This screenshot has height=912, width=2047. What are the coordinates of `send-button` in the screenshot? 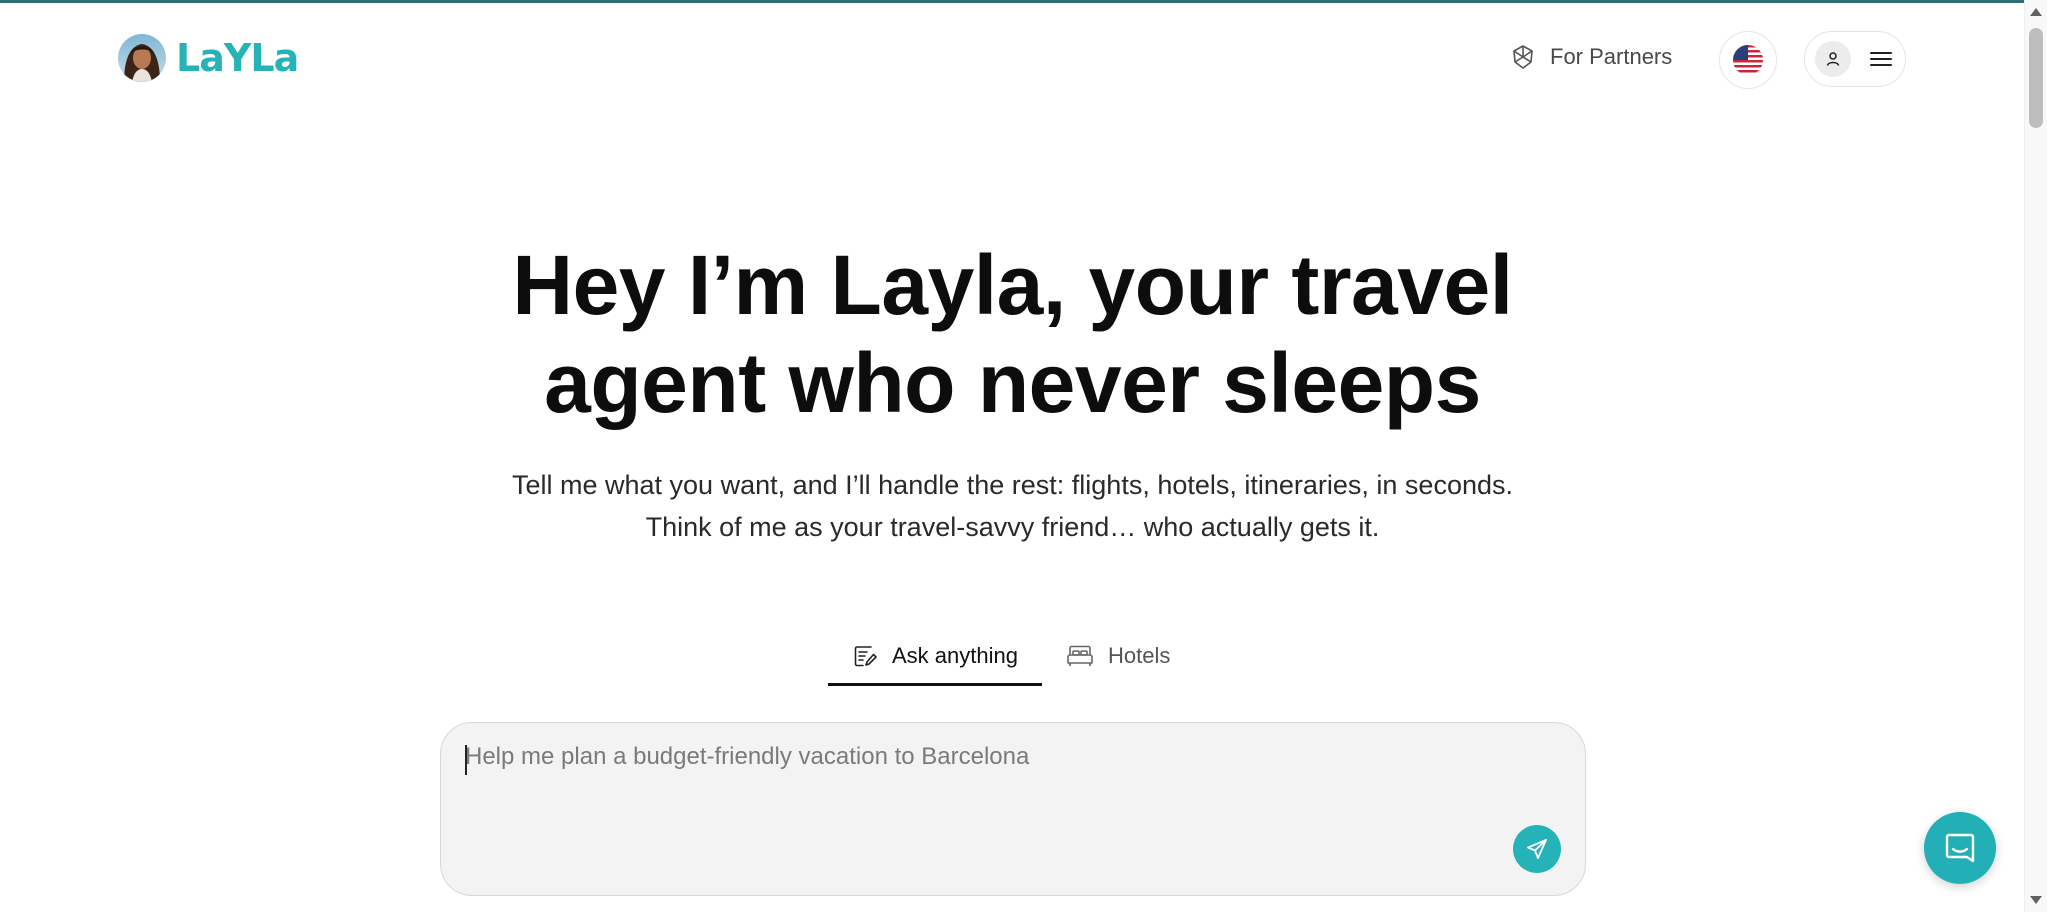 It's located at (1537, 849).